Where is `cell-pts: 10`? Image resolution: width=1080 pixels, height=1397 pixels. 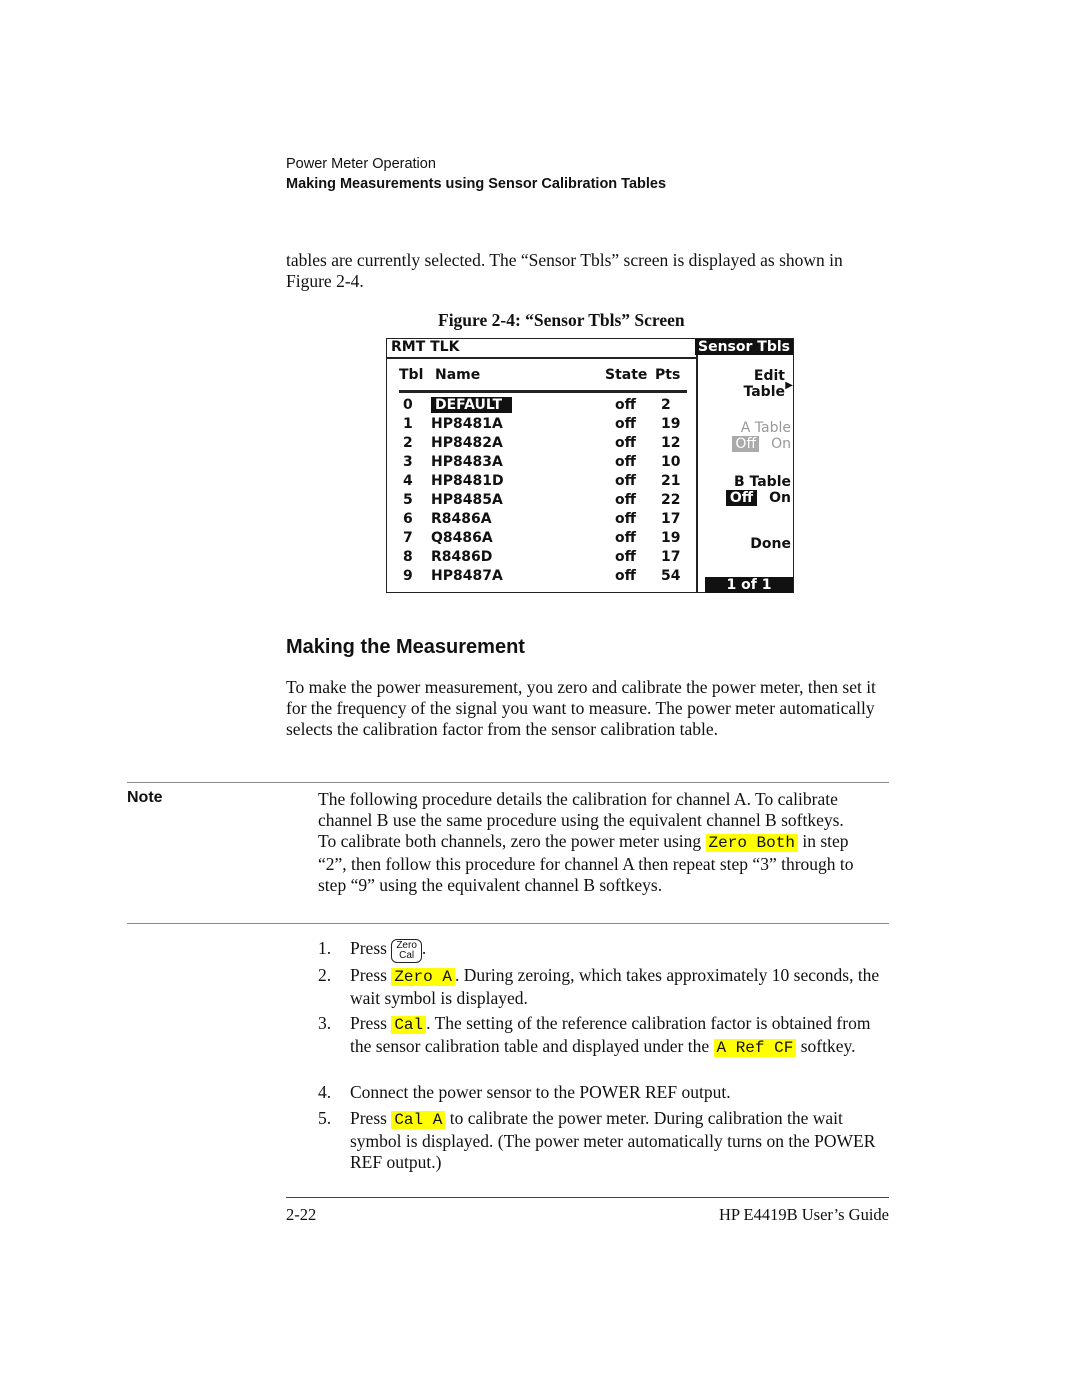 cell-pts: 10 is located at coordinates (671, 462).